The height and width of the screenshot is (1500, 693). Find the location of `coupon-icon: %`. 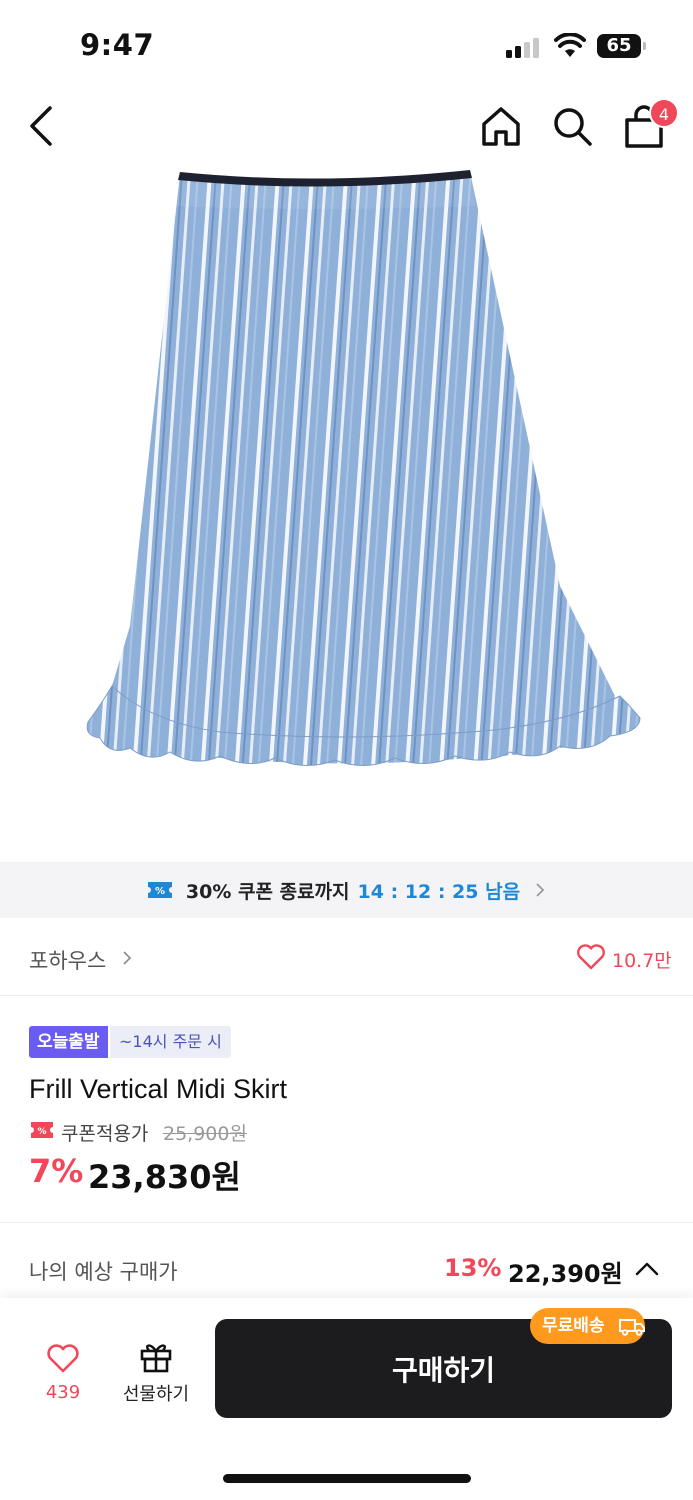

coupon-icon: % is located at coordinates (42, 1130).